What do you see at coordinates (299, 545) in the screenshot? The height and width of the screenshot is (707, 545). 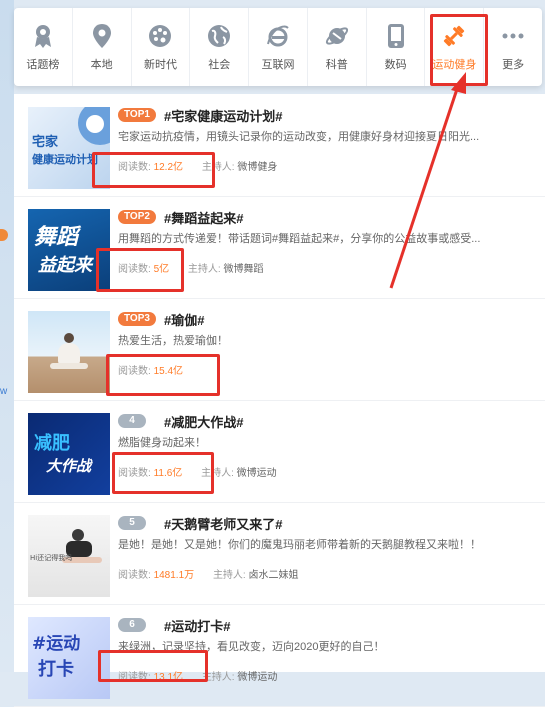 I see `topic-description: 是她！是她！又是她！你们的魔鬼玛丽老师带着新的天鹅腿教程又来啦！！` at bounding box center [299, 545].